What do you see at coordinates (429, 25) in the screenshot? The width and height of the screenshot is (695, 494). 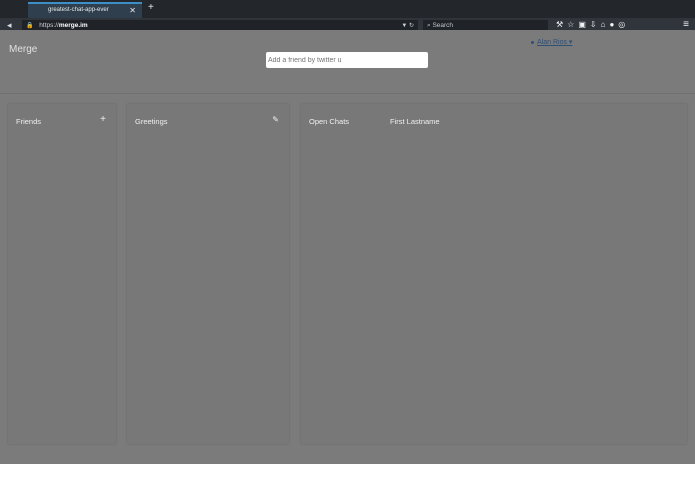 I see `search-icon: ⌕` at bounding box center [429, 25].